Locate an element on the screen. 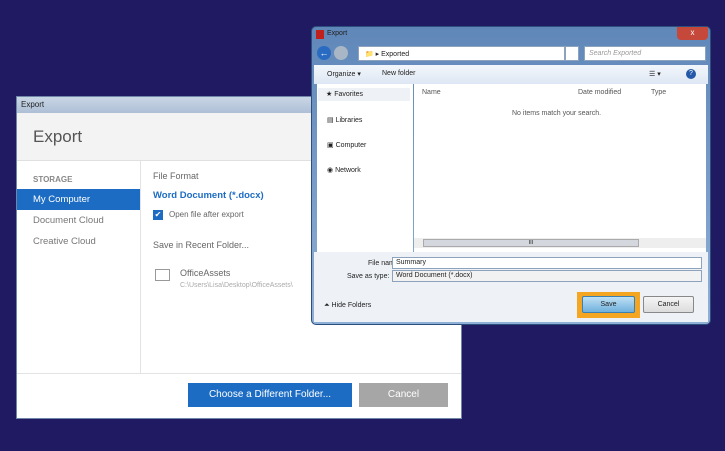 This screenshot has height=451, width=725. nav-computer: ▣ Computer is located at coordinates (346, 145).